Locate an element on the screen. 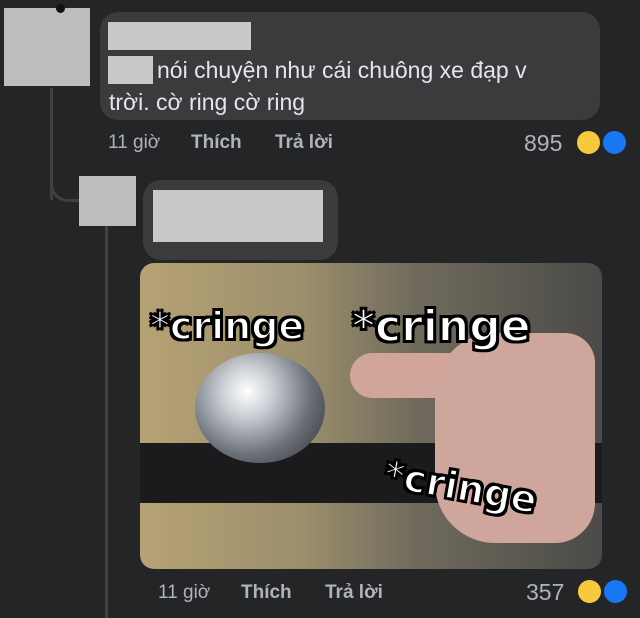 This screenshot has width=640, height=618. reply-button: Trả lời is located at coordinates (304, 143).